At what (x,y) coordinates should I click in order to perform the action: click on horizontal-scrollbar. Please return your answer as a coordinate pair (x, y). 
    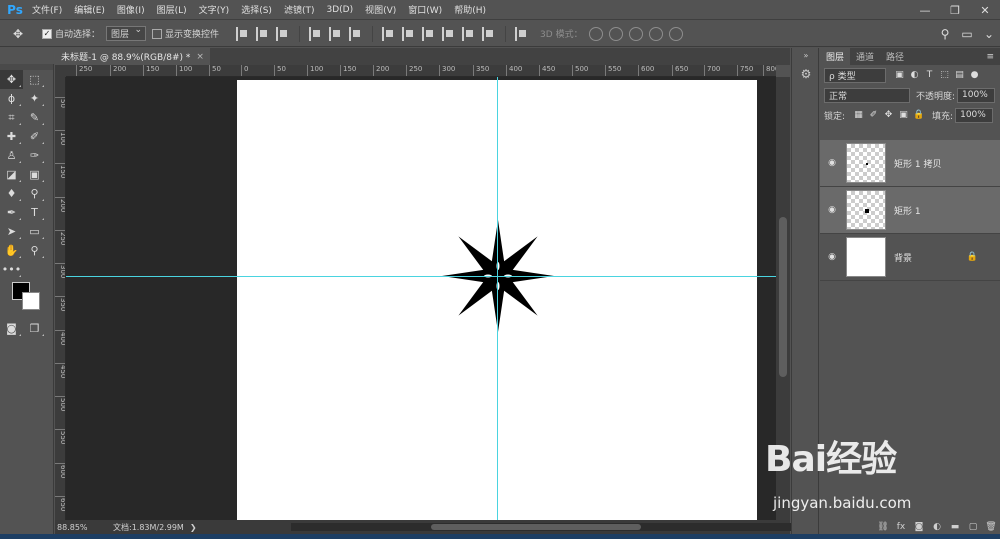
    Looking at the image, I should click on (551, 527).